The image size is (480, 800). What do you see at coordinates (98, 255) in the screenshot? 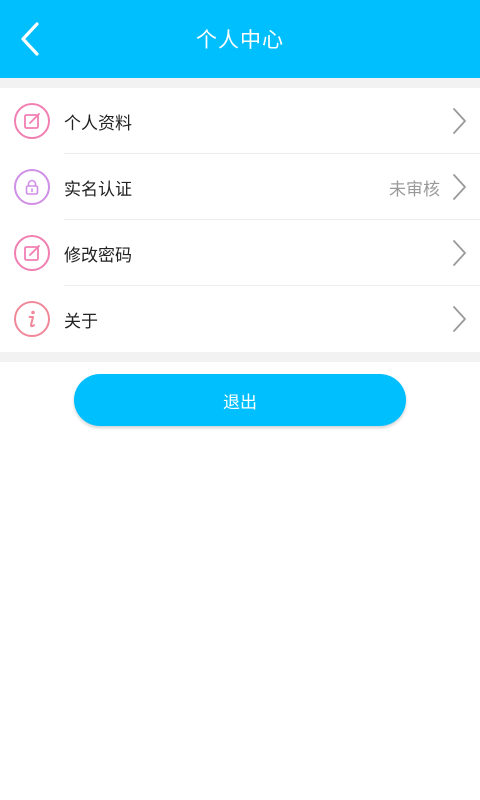
I see `menu-item-label: 修改密码` at bounding box center [98, 255].